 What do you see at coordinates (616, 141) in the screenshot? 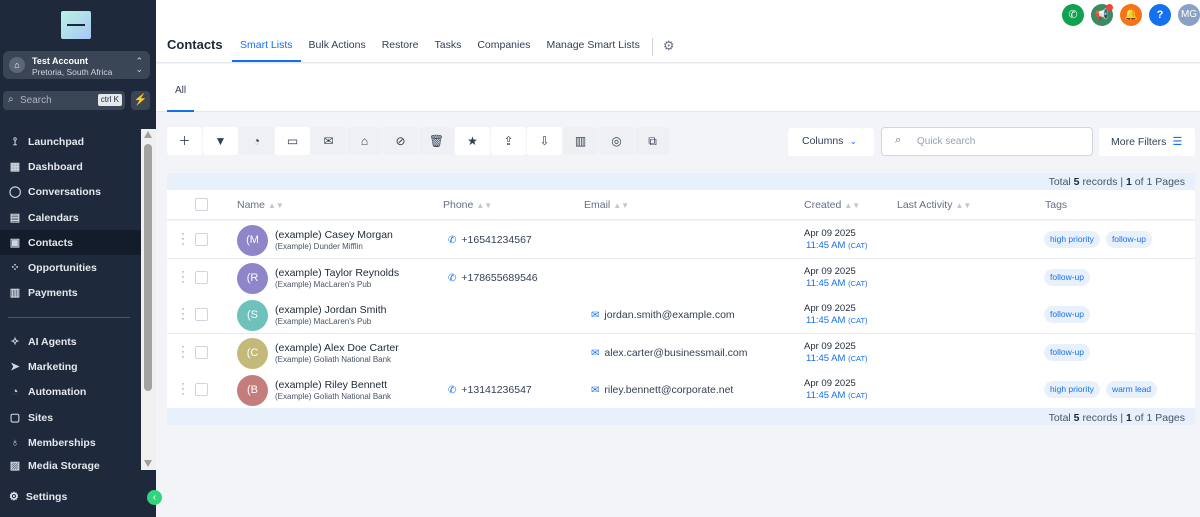
I see `whatsapp-button: ◎` at bounding box center [616, 141].